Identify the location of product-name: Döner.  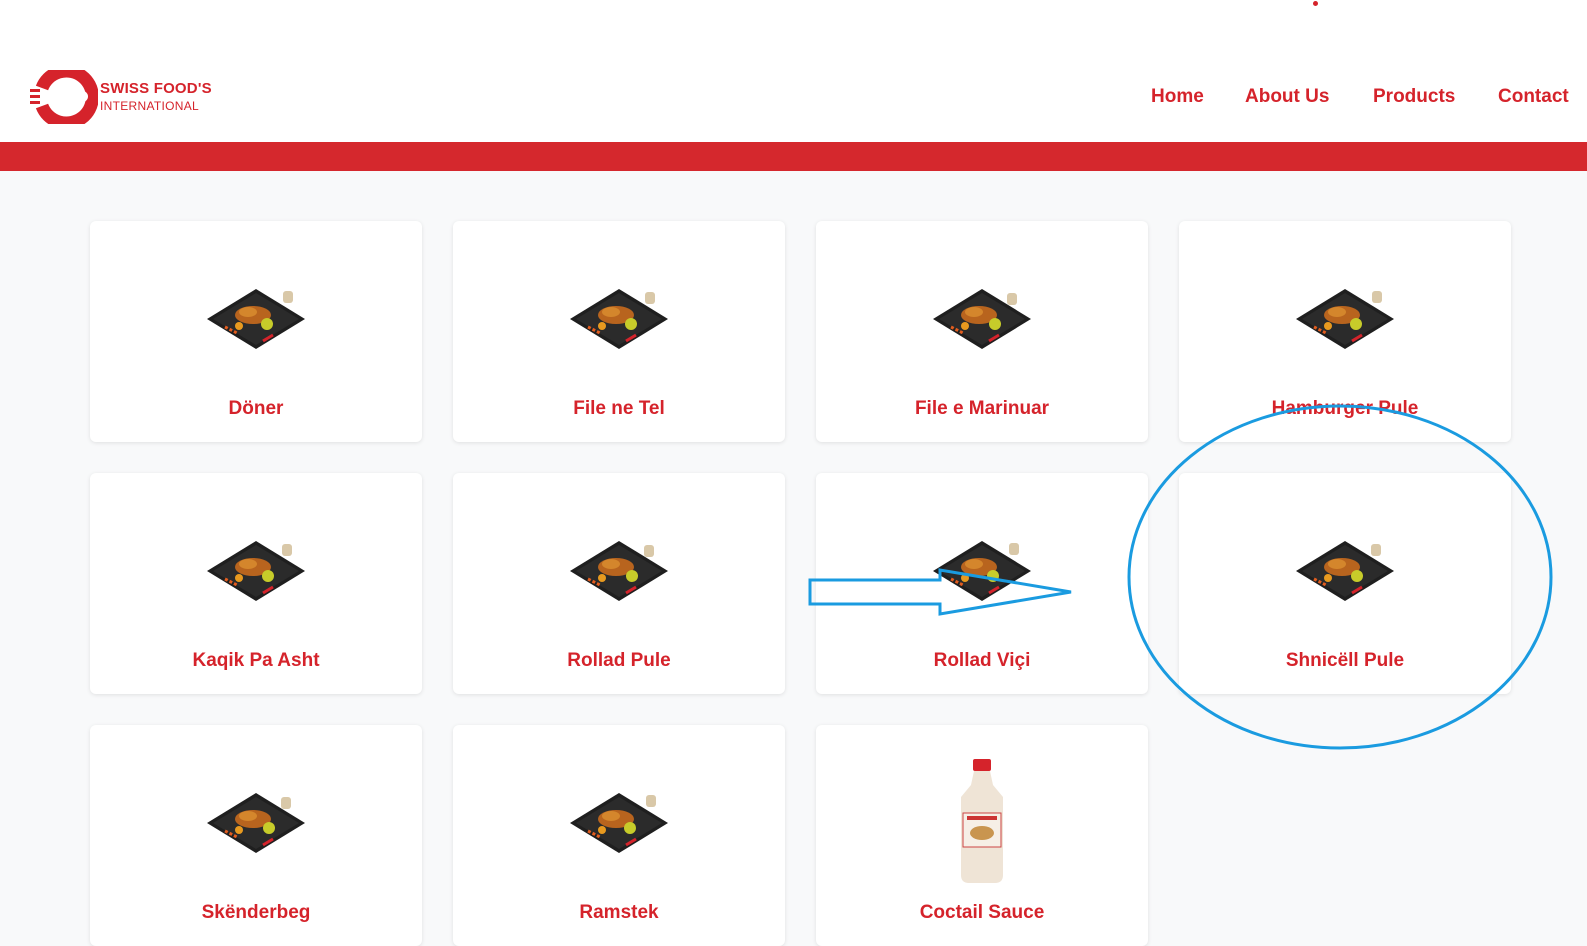
(256, 409).